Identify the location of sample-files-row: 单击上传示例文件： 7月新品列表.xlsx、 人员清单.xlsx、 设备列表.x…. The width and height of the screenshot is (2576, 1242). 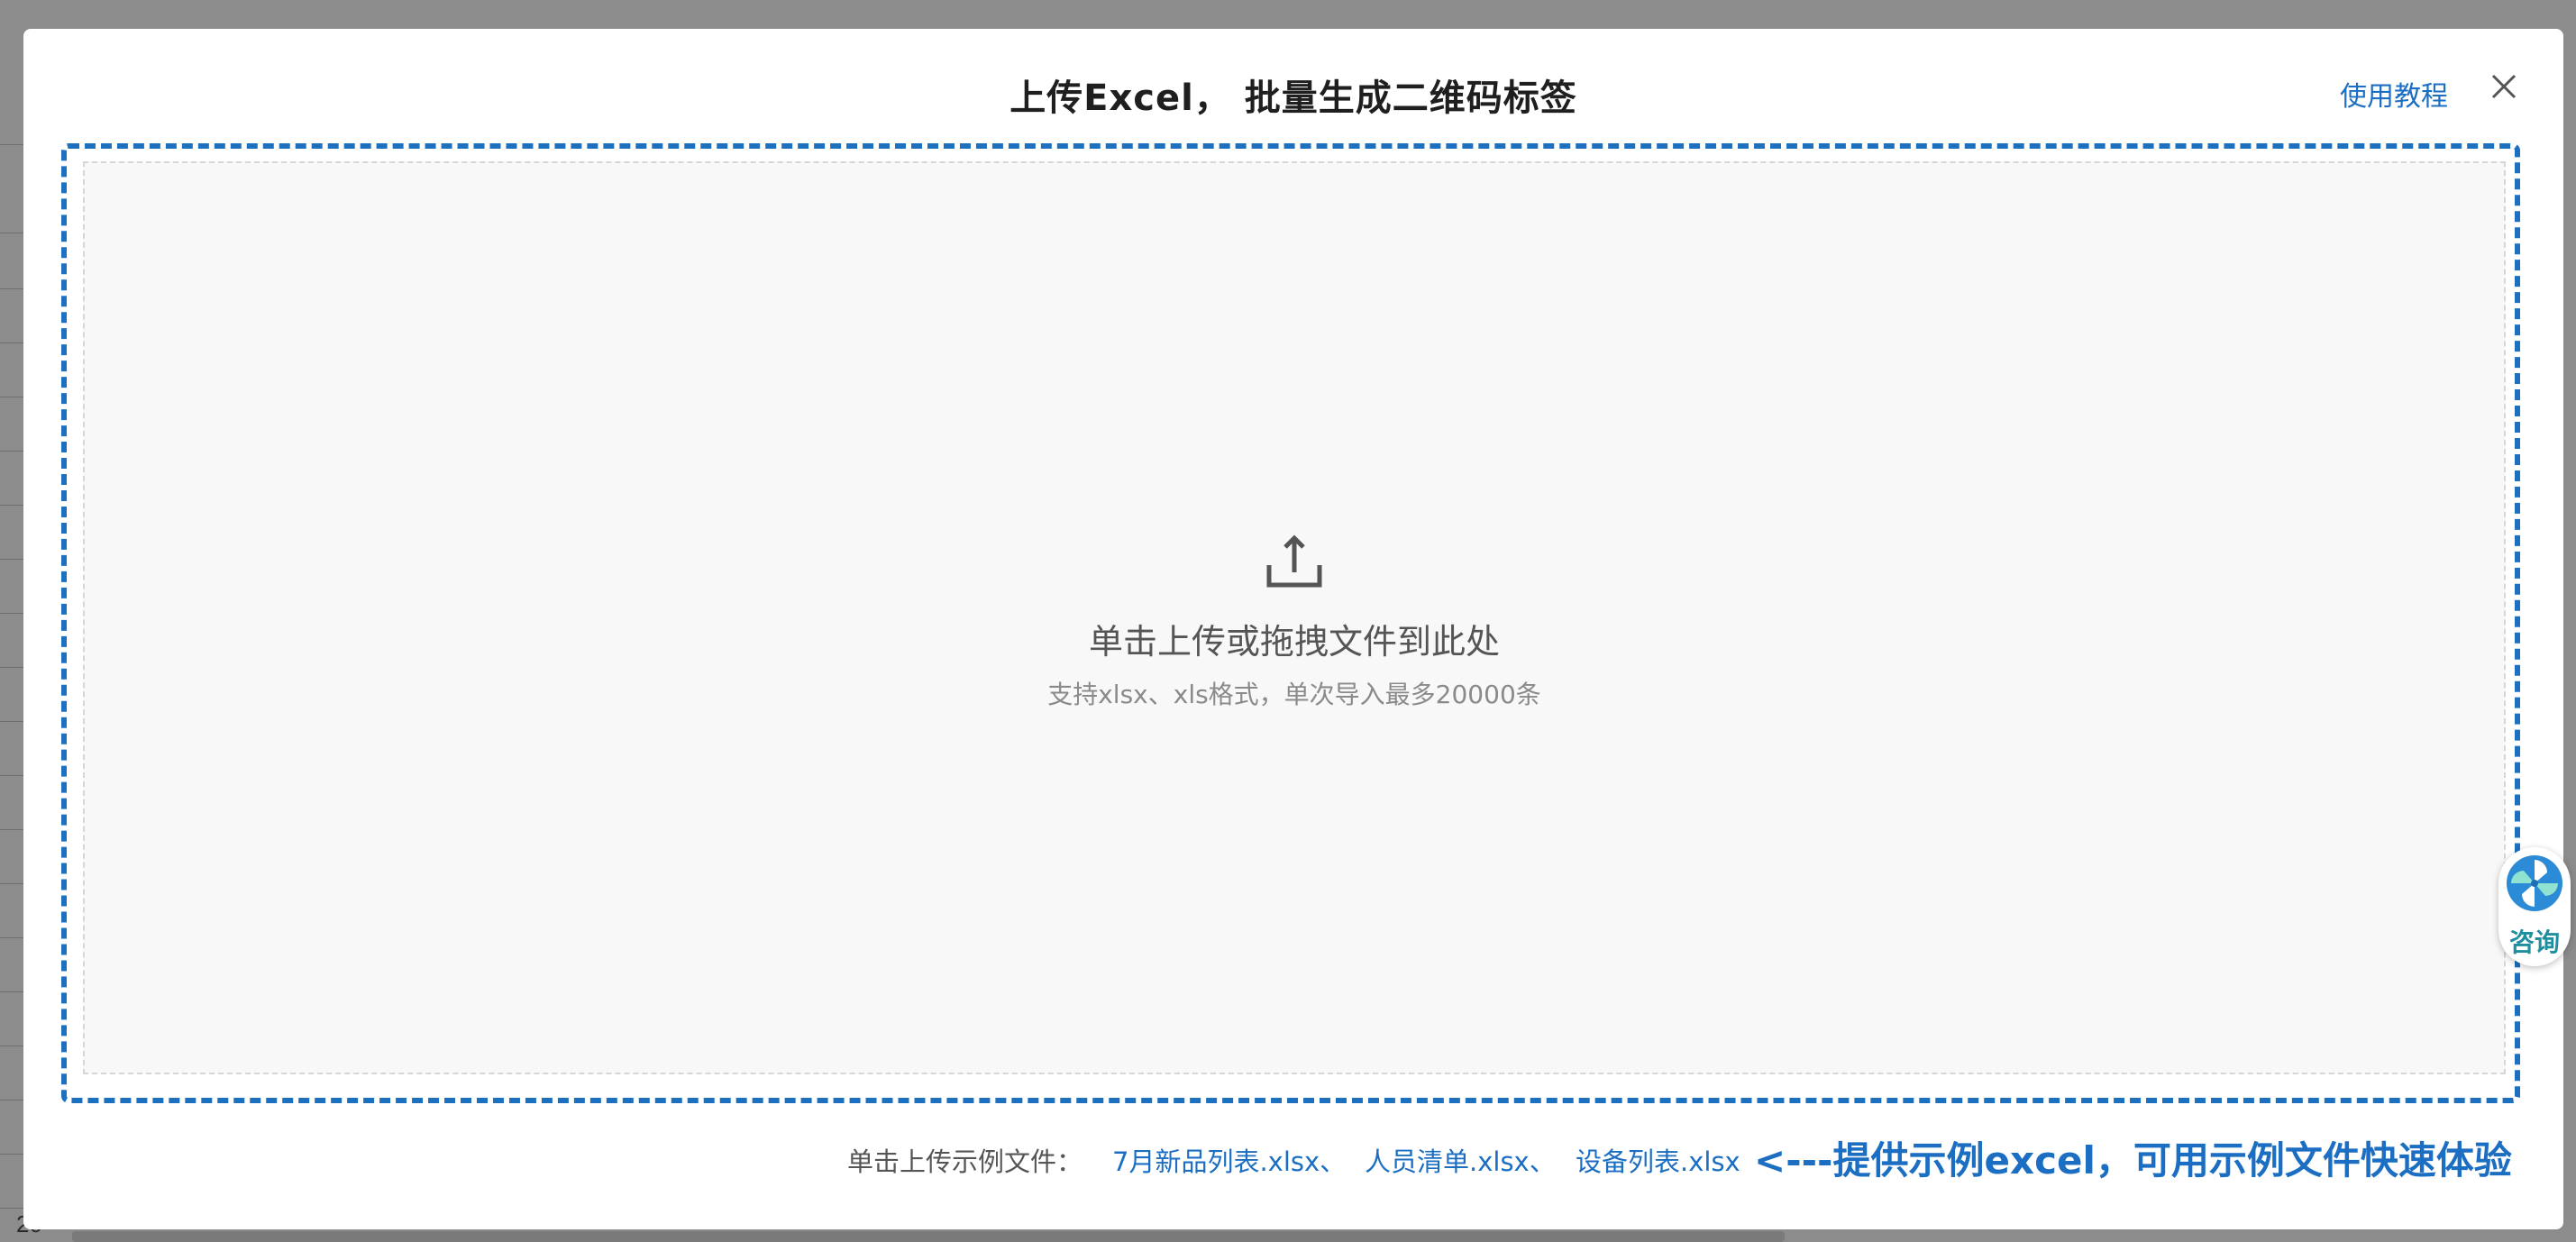
(1293, 1155).